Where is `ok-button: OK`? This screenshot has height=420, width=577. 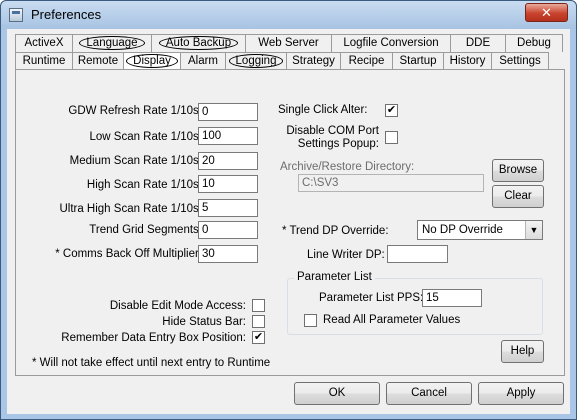 ok-button: OK is located at coordinates (337, 393).